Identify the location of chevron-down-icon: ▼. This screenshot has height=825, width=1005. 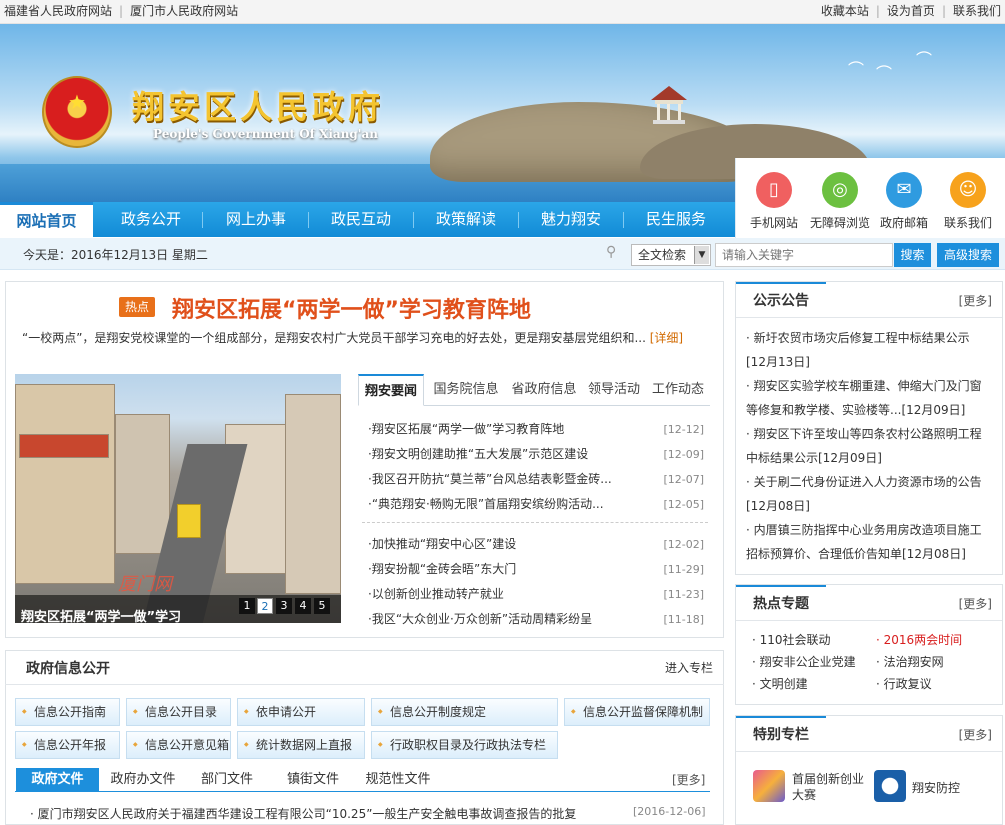
(701, 255).